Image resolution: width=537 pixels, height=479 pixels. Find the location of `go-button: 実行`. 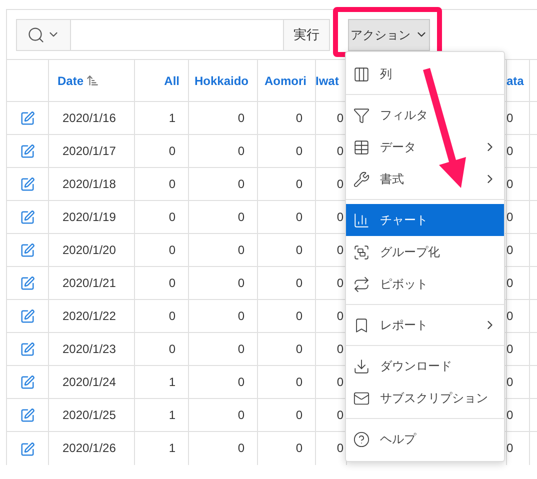

go-button: 実行 is located at coordinates (306, 34).